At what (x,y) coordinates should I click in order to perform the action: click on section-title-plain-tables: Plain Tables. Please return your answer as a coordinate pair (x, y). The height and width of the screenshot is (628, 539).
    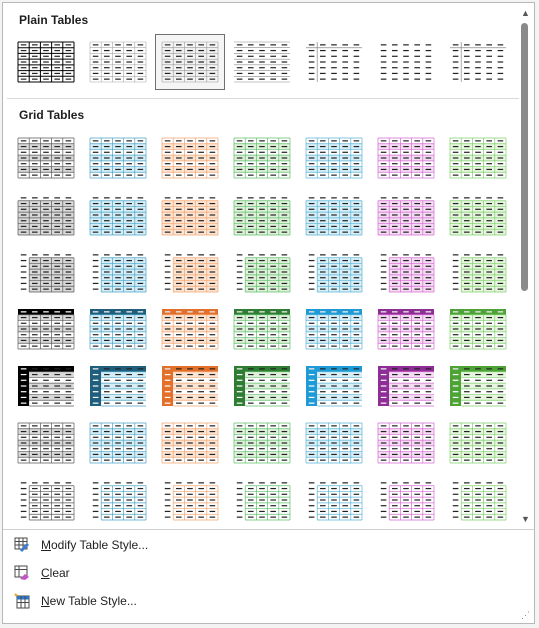
    Looking at the image, I should click on (54, 20).